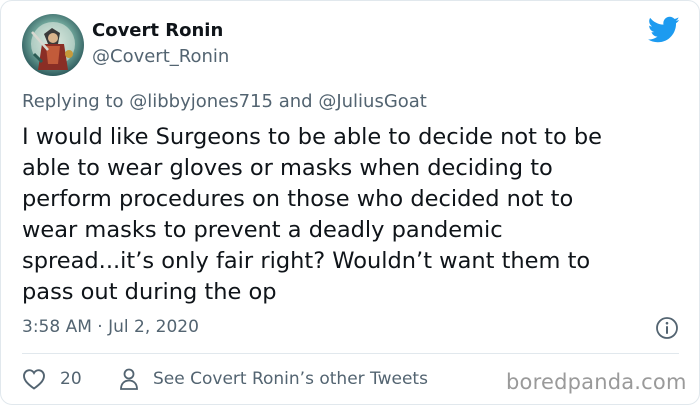 The width and height of the screenshot is (700, 405). What do you see at coordinates (71, 379) in the screenshot?
I see `like-count: 20` at bounding box center [71, 379].